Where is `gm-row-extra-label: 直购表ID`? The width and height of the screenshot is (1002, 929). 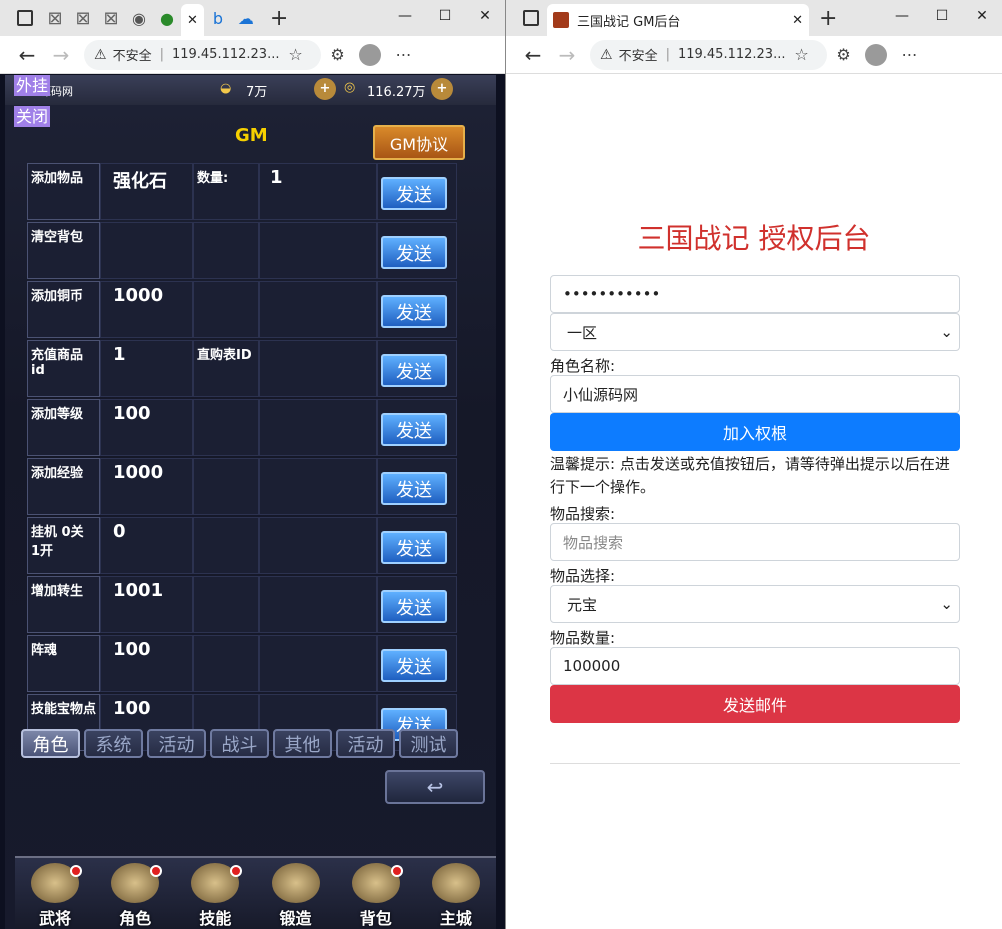 gm-row-extra-label: 直购表ID is located at coordinates (226, 368).